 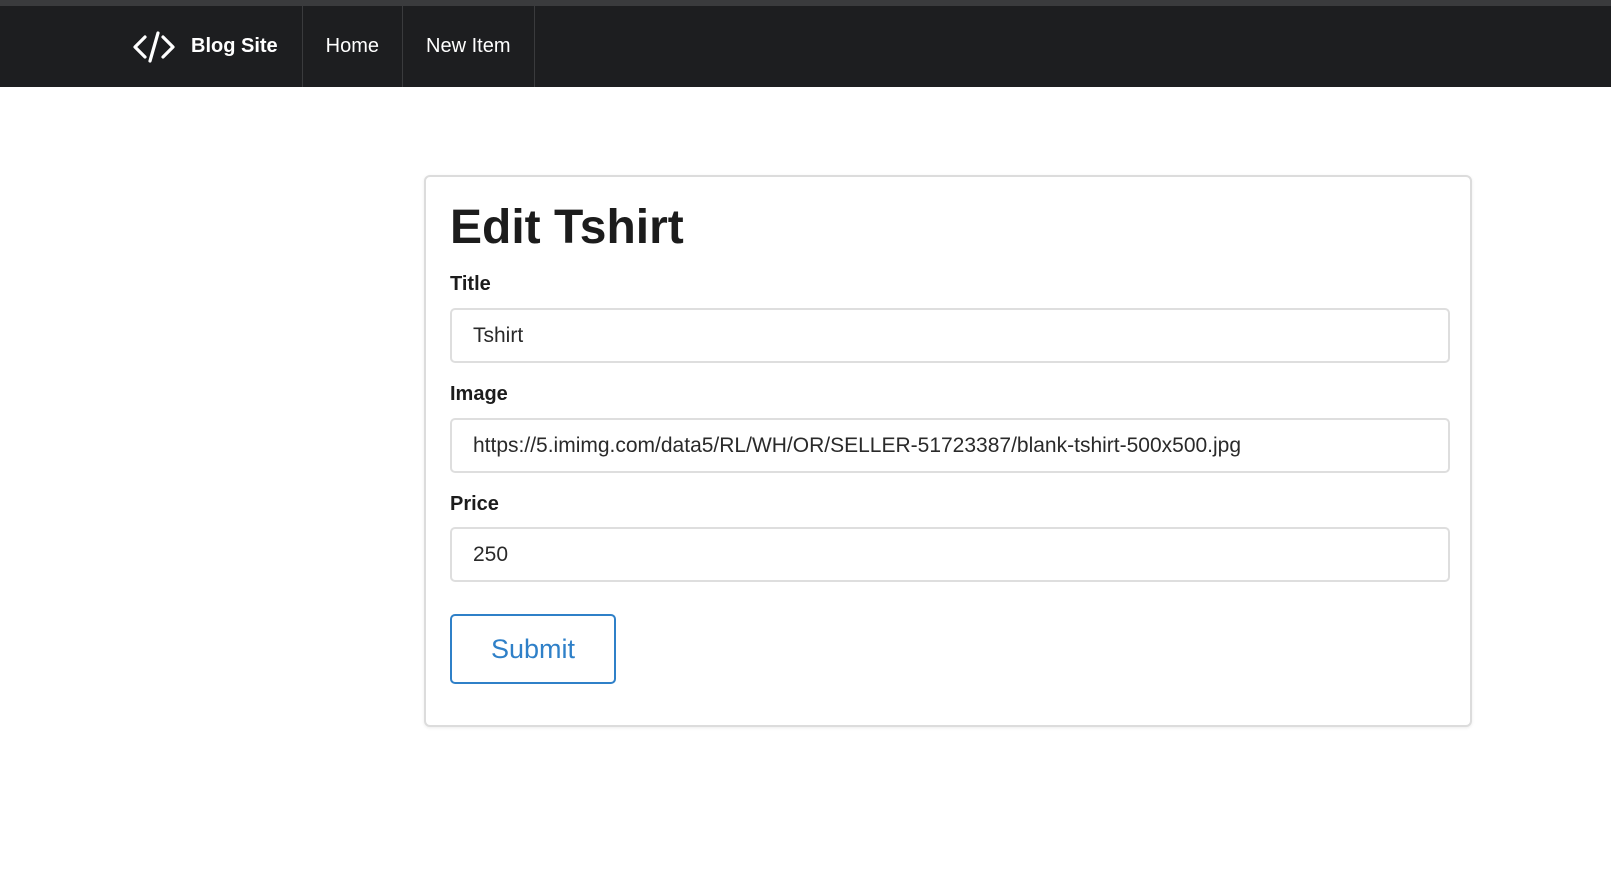 What do you see at coordinates (805, 46) in the screenshot?
I see `top-navbar: Blog Site Home New Item` at bounding box center [805, 46].